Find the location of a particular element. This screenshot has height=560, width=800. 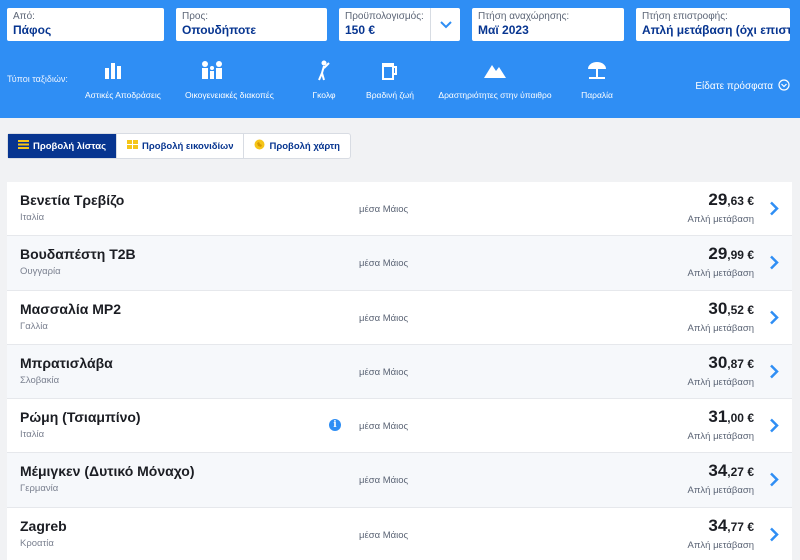

price-decimal: ,77 € is located at coordinates (740, 526).